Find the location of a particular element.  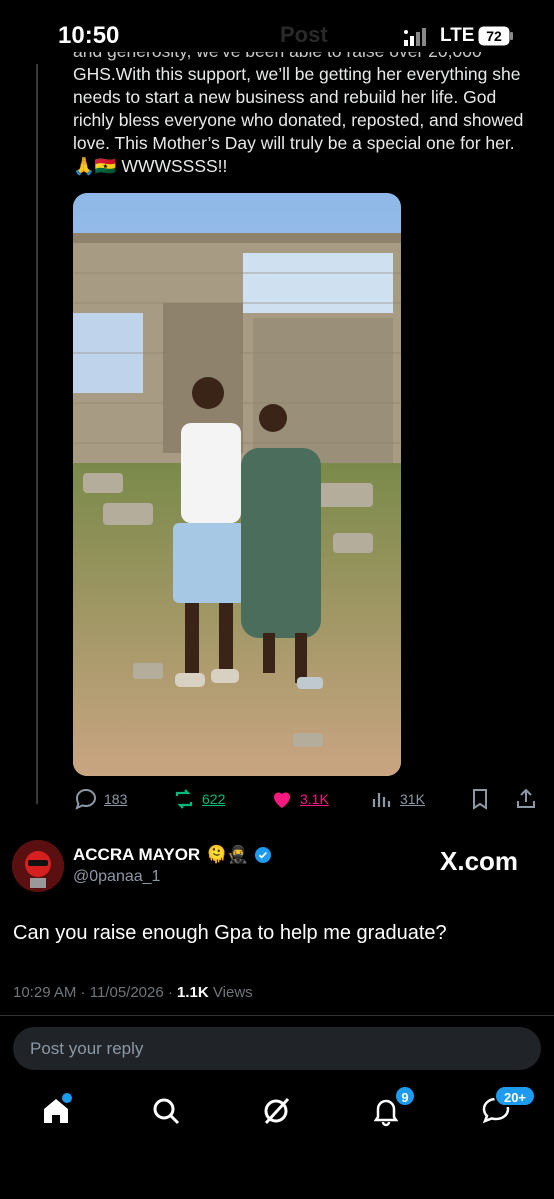

battery-level: 72 is located at coordinates (494, 36).